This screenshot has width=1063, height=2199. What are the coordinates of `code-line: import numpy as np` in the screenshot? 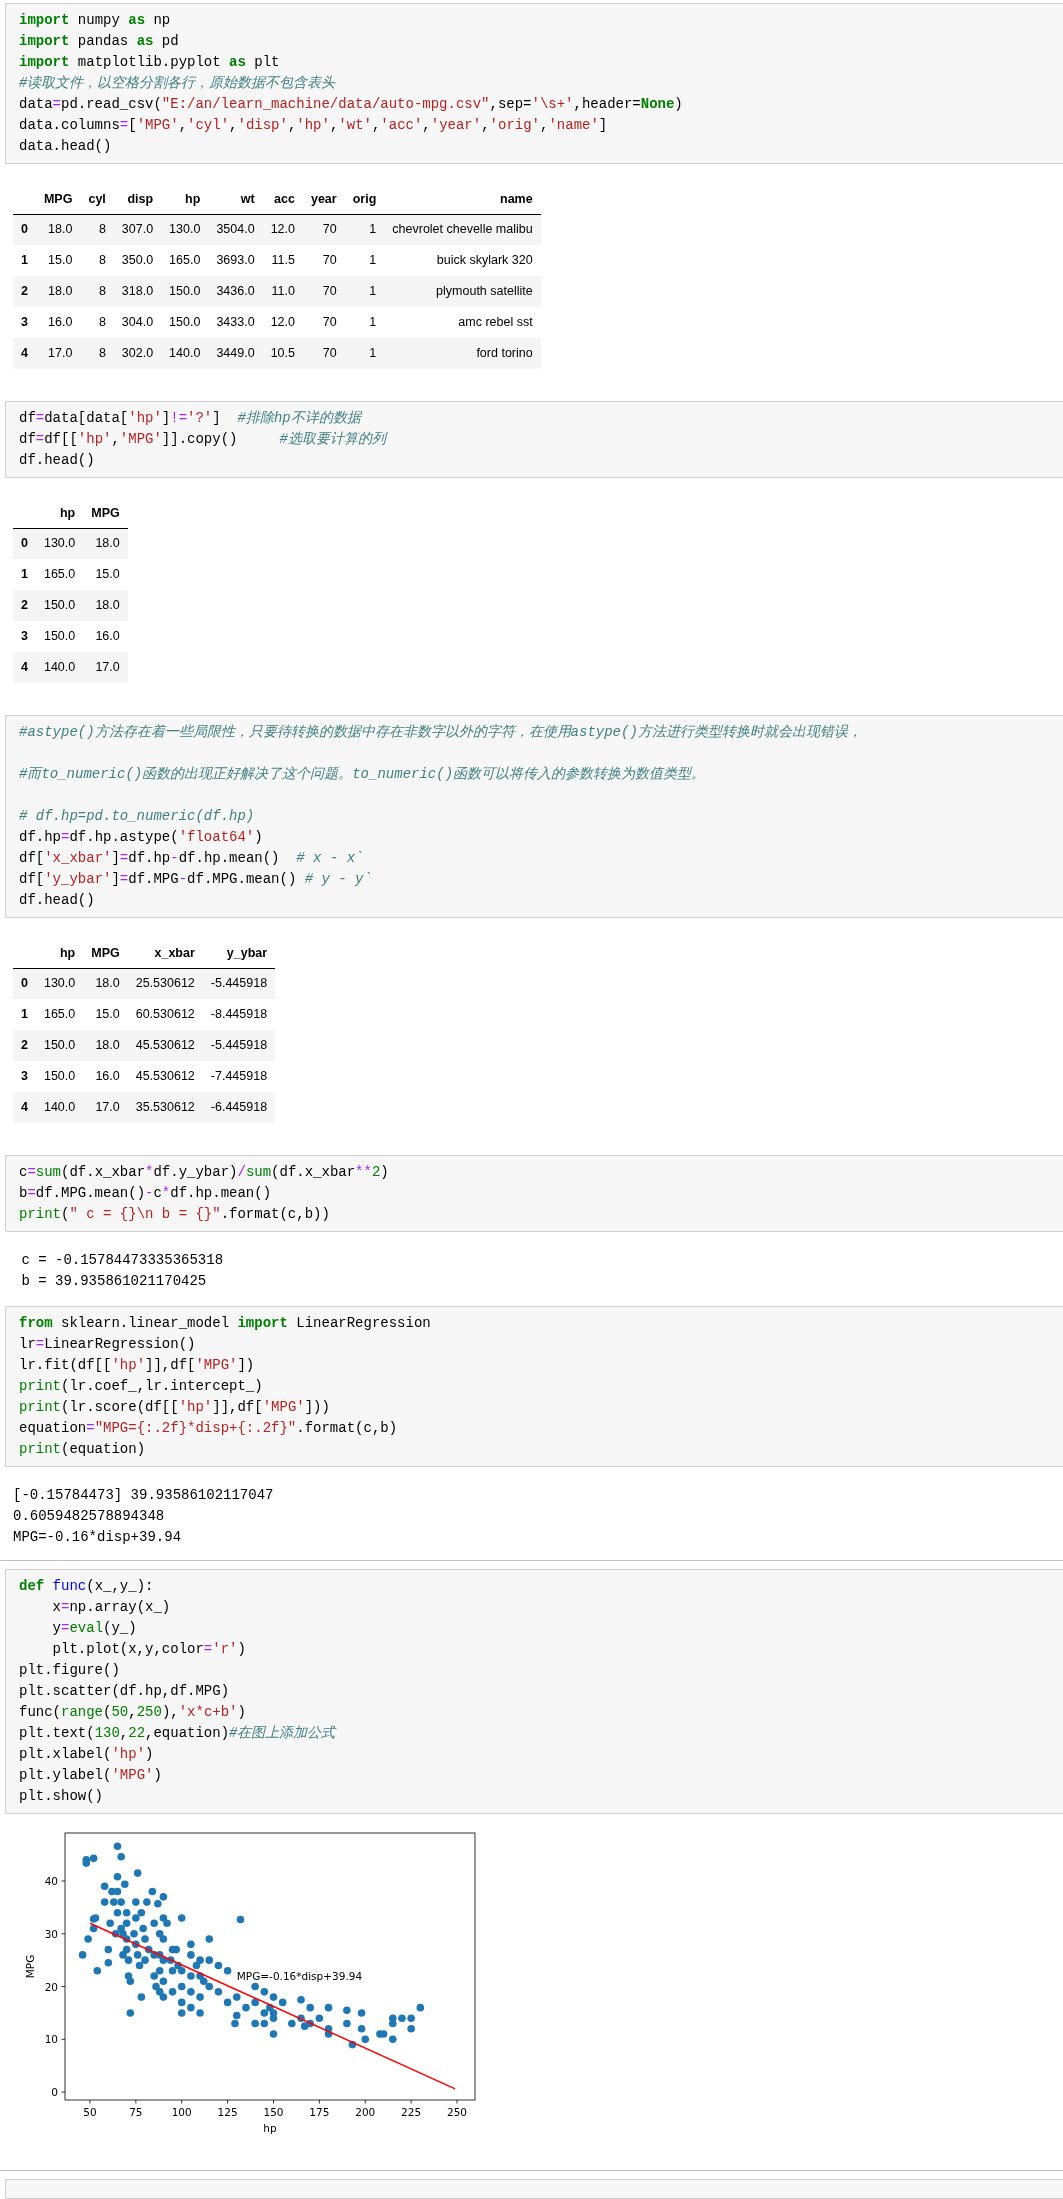 It's located at (95, 20).